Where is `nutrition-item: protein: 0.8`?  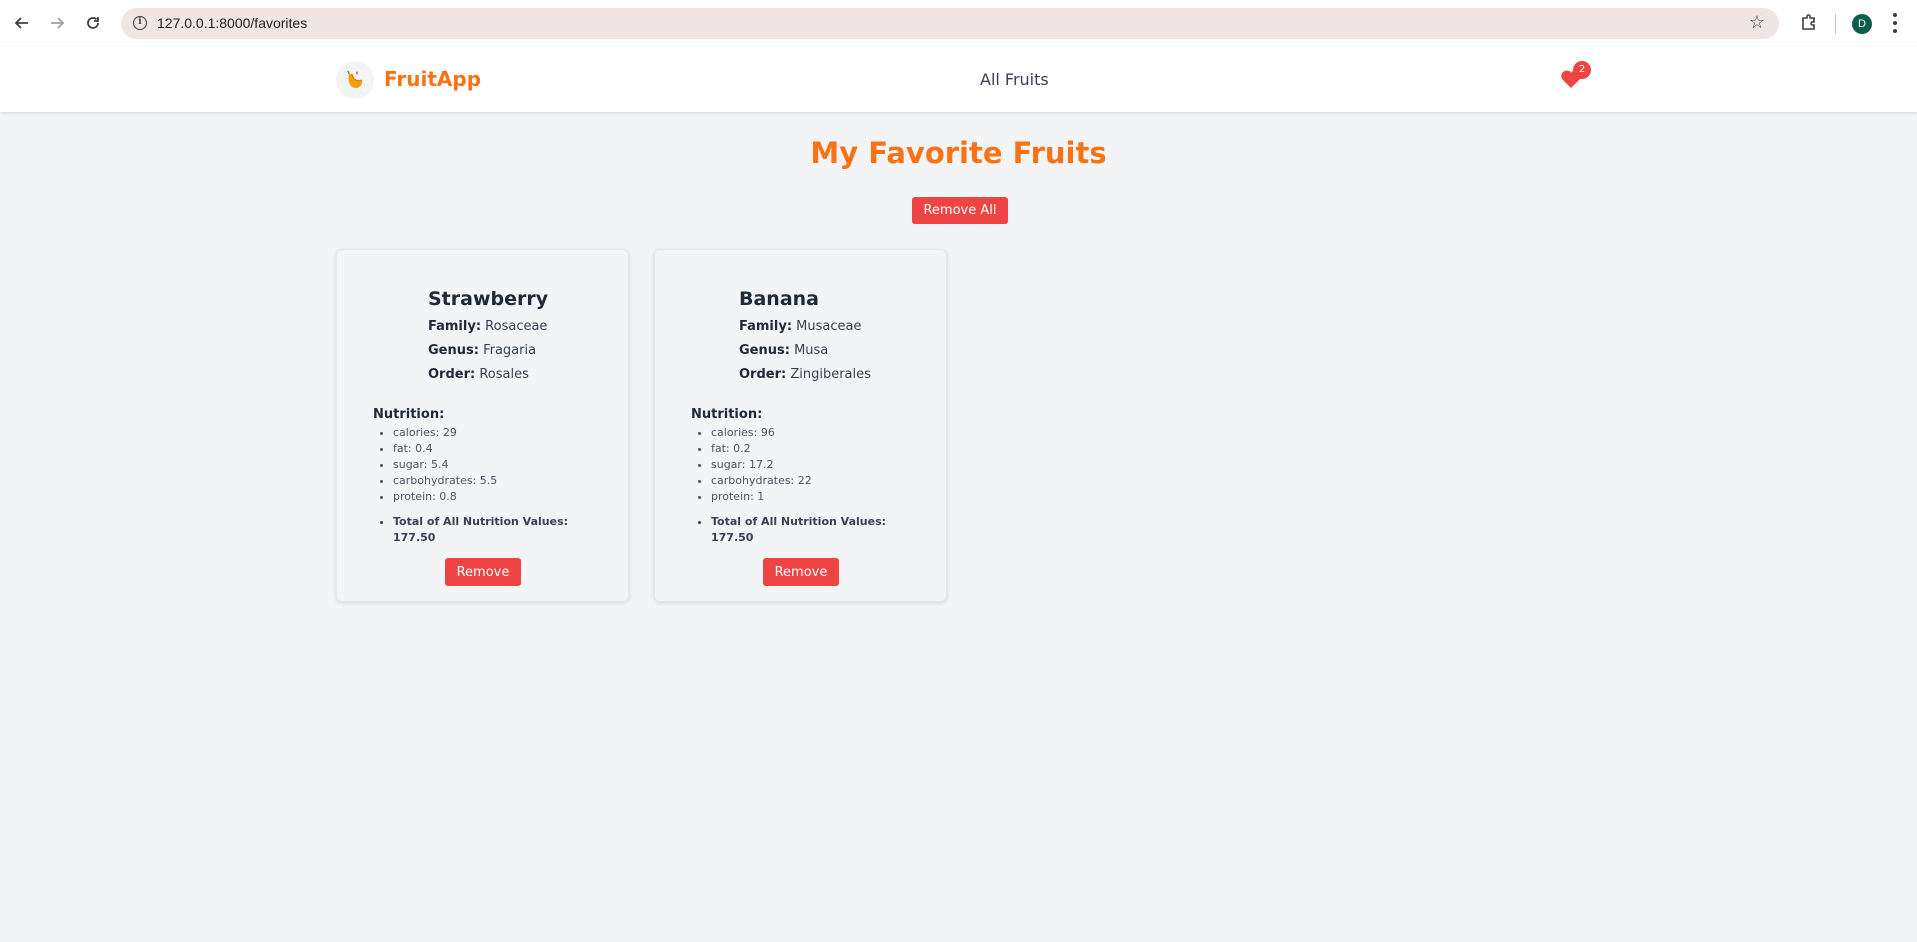 nutrition-item: protein: 0.8 is located at coordinates (445, 497).